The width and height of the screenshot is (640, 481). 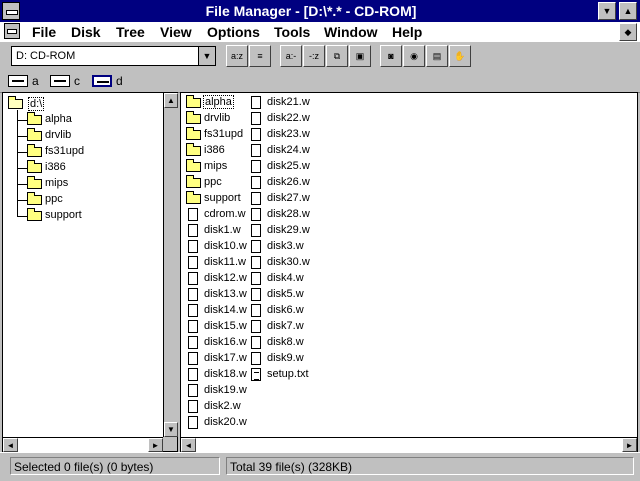 What do you see at coordinates (28, 104) in the screenshot?
I see `tree-root: d:\` at bounding box center [28, 104].